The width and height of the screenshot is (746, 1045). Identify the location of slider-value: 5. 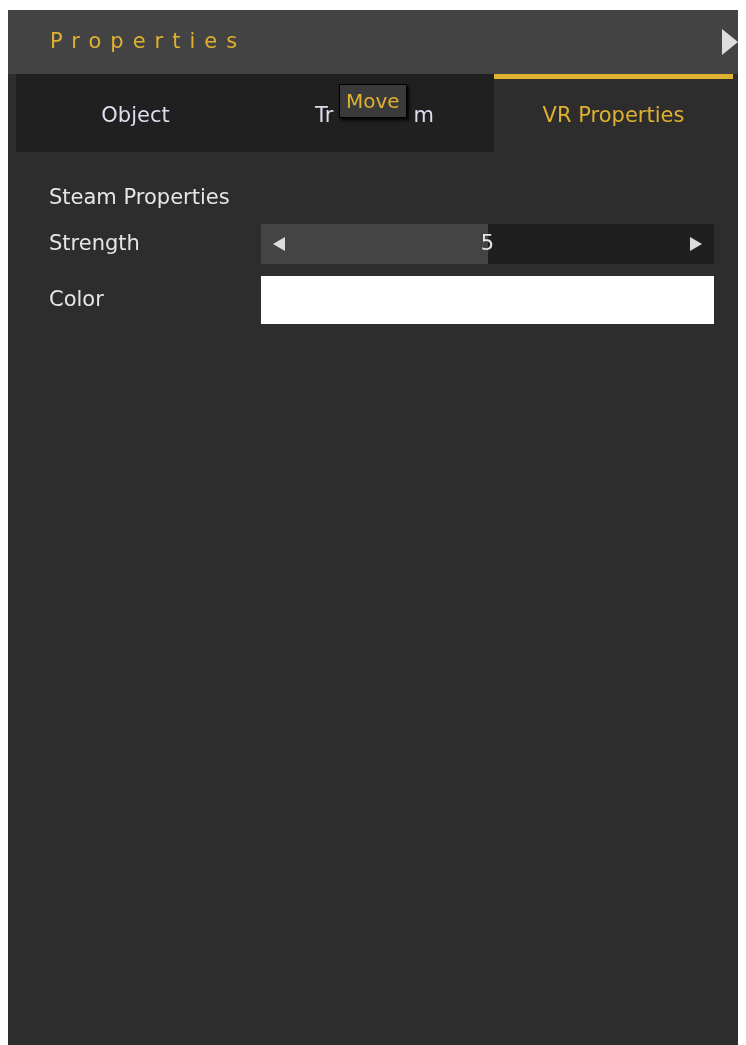
(487, 243).